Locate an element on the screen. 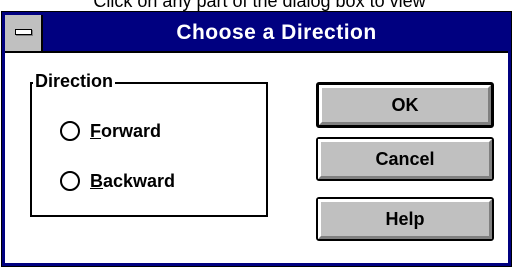 Image resolution: width=519 pixels, height=274 pixels. help-button-label: Help is located at coordinates (405, 219).